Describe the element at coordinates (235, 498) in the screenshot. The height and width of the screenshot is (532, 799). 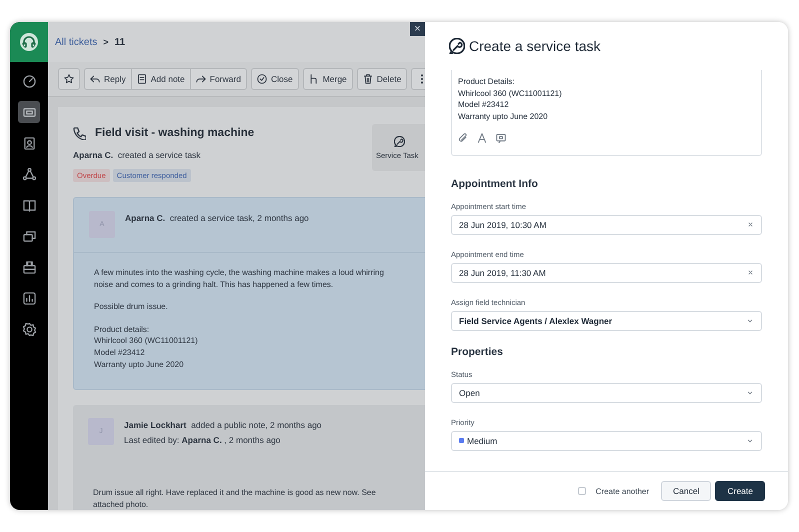
I see `message-paragraph: Drum issue all right. Have replaced it and the machine is good as new now. See attached photo.` at that location.